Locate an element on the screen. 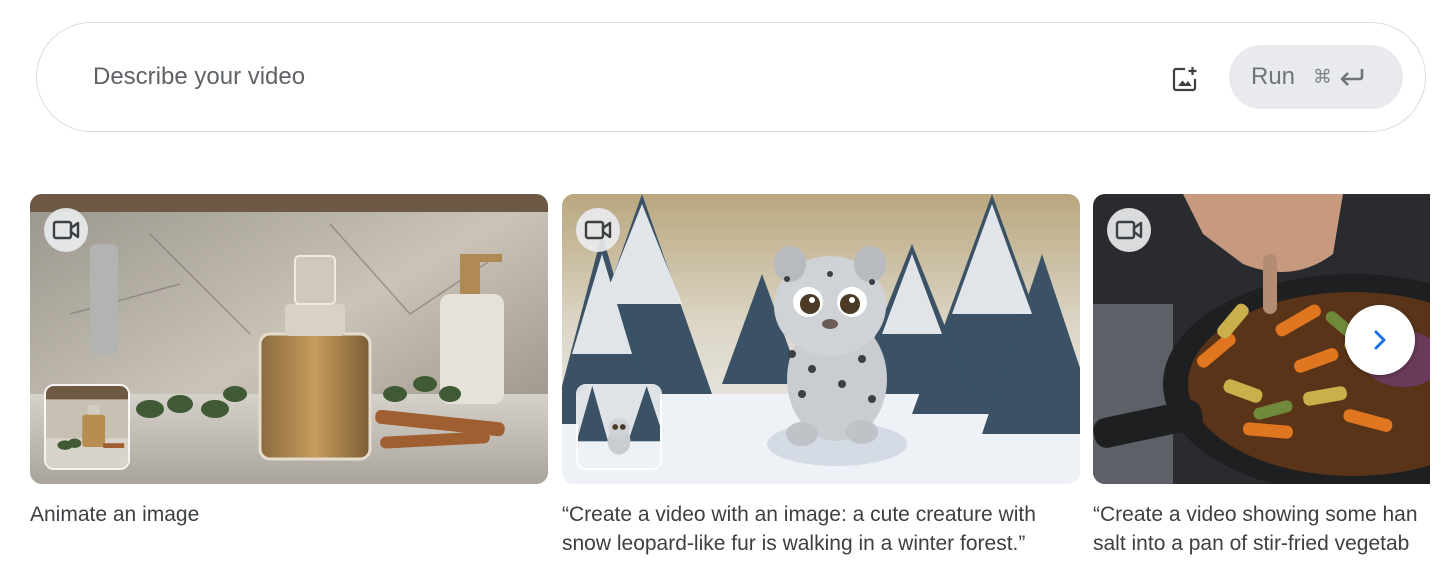 This screenshot has width=1456, height=578. add-media-button is located at coordinates (1185, 79).